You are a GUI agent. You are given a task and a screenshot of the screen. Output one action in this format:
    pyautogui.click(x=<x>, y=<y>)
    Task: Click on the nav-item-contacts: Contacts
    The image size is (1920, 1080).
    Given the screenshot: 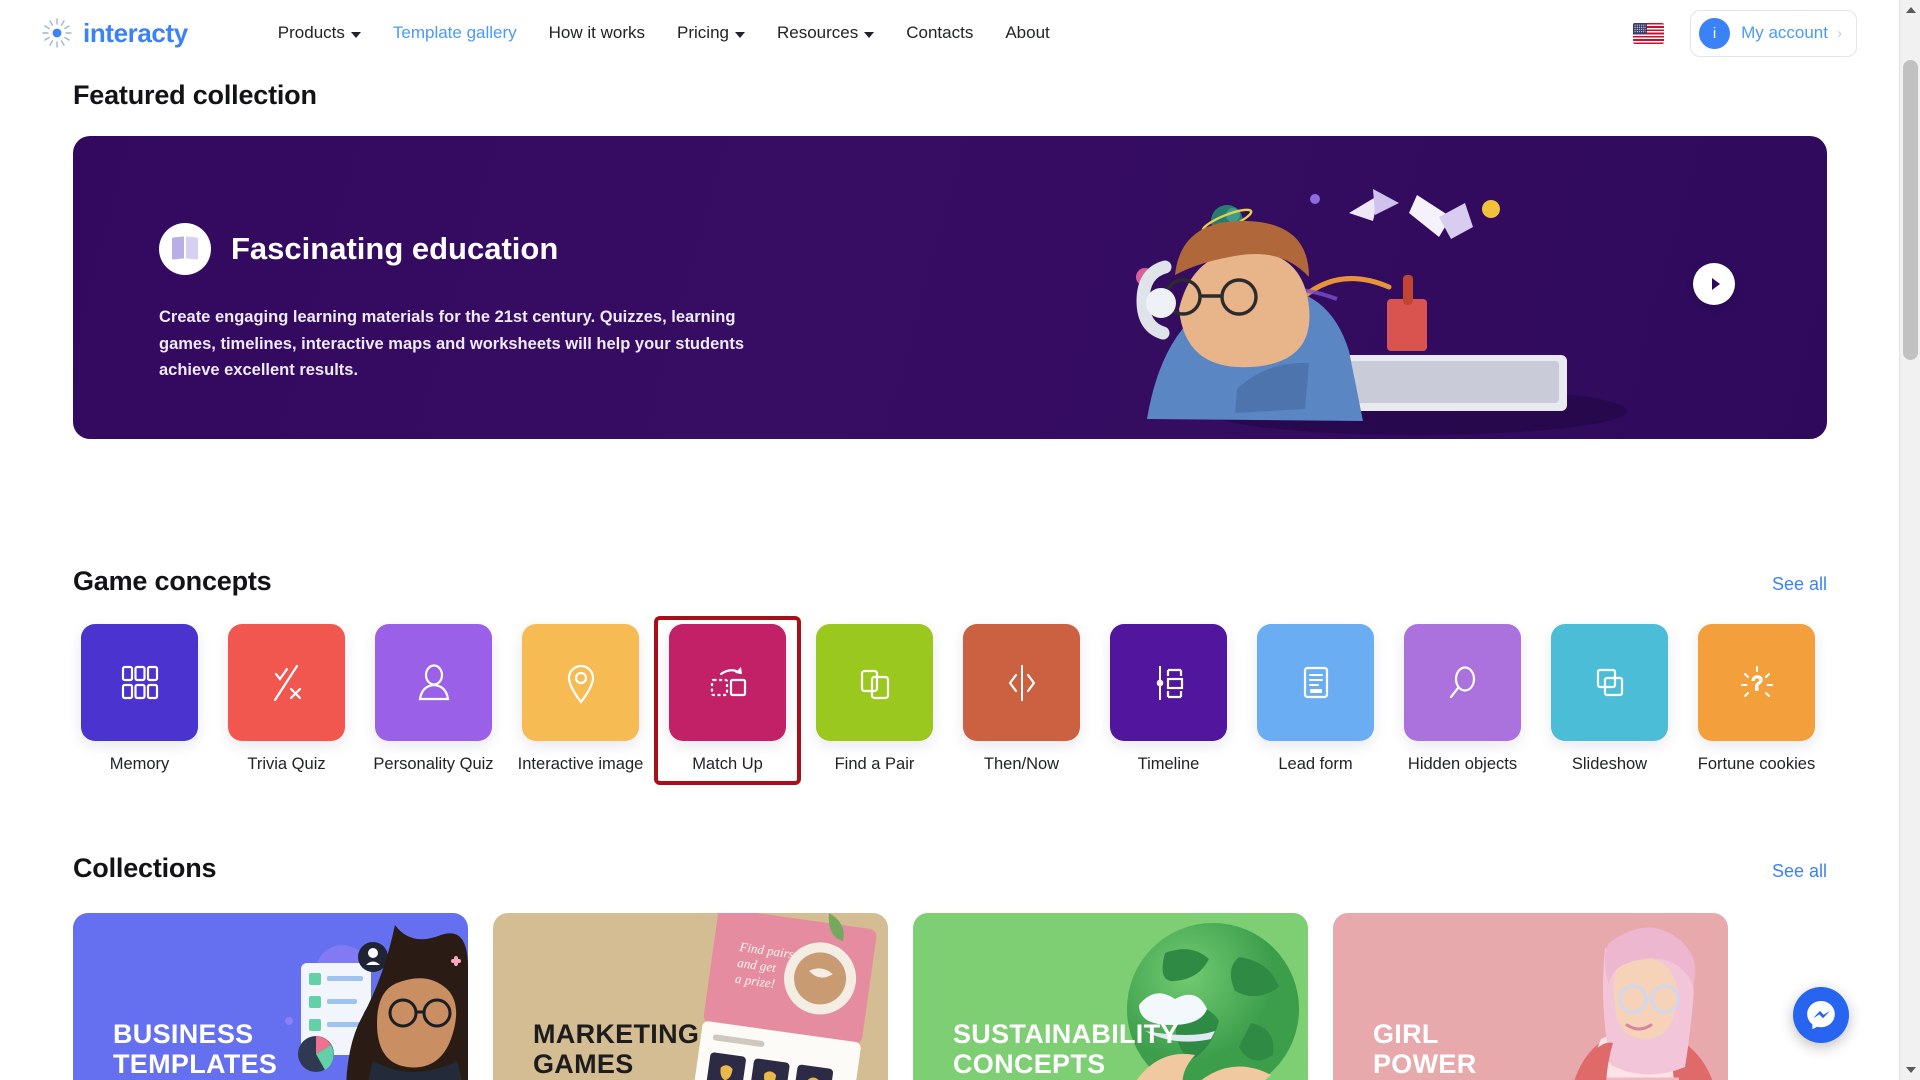 What is the action you would take?
    pyautogui.click(x=939, y=33)
    